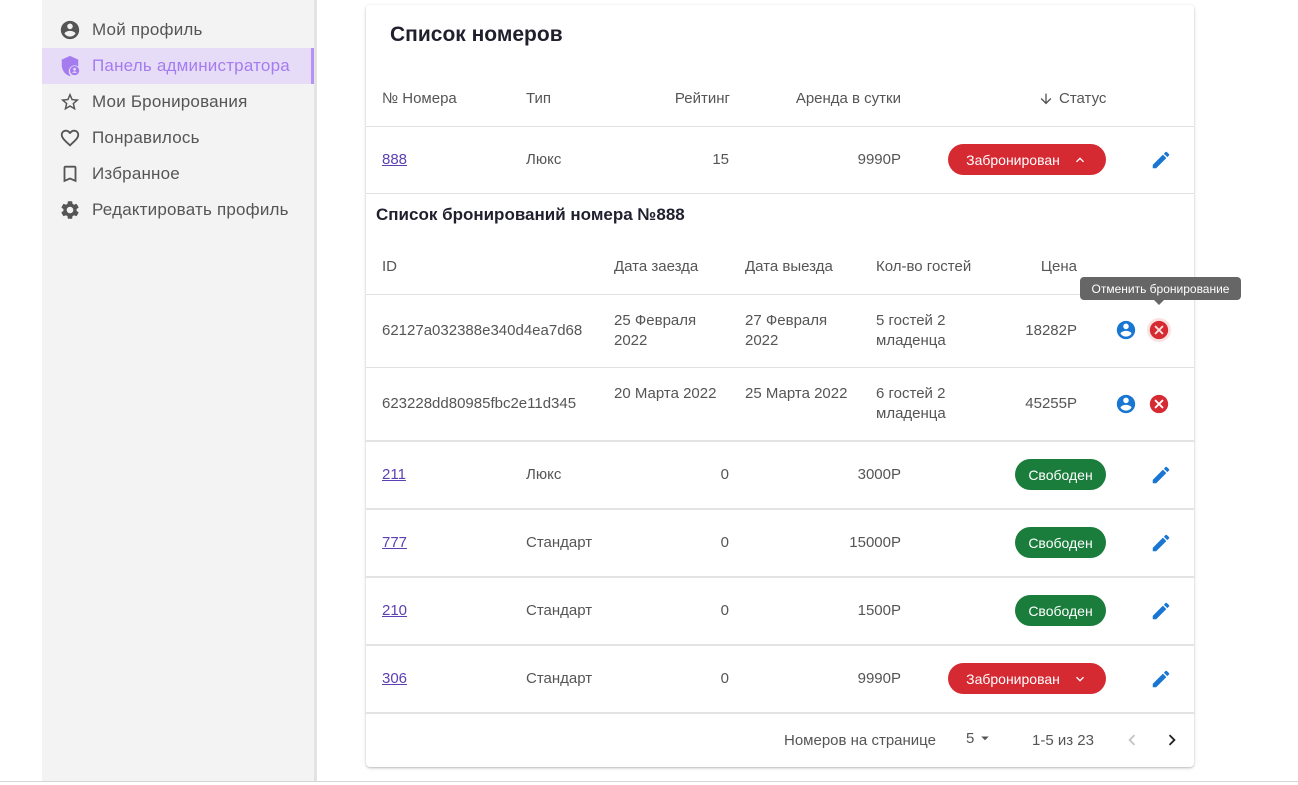 This screenshot has width=1298, height=785. What do you see at coordinates (70, 66) in the screenshot?
I see `admin-shield-icon` at bounding box center [70, 66].